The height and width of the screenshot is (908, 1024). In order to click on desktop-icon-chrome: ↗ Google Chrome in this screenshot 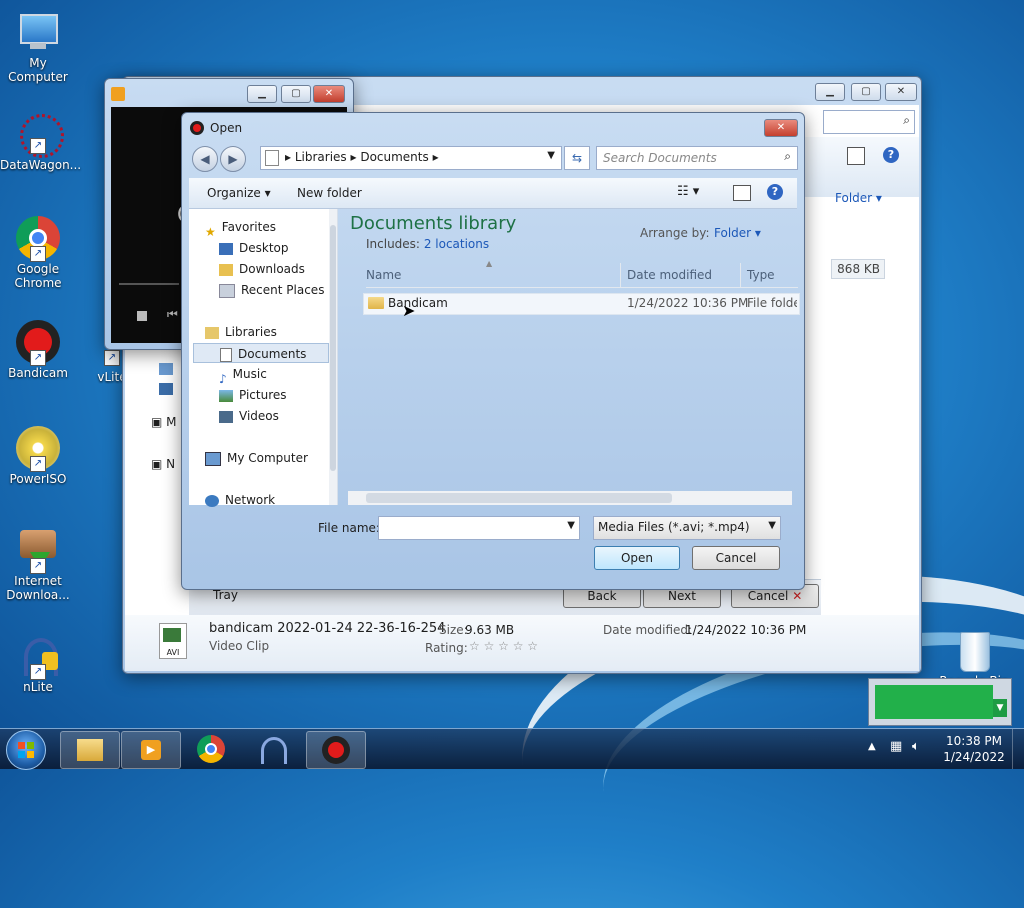, I will do `click(38, 253)`.